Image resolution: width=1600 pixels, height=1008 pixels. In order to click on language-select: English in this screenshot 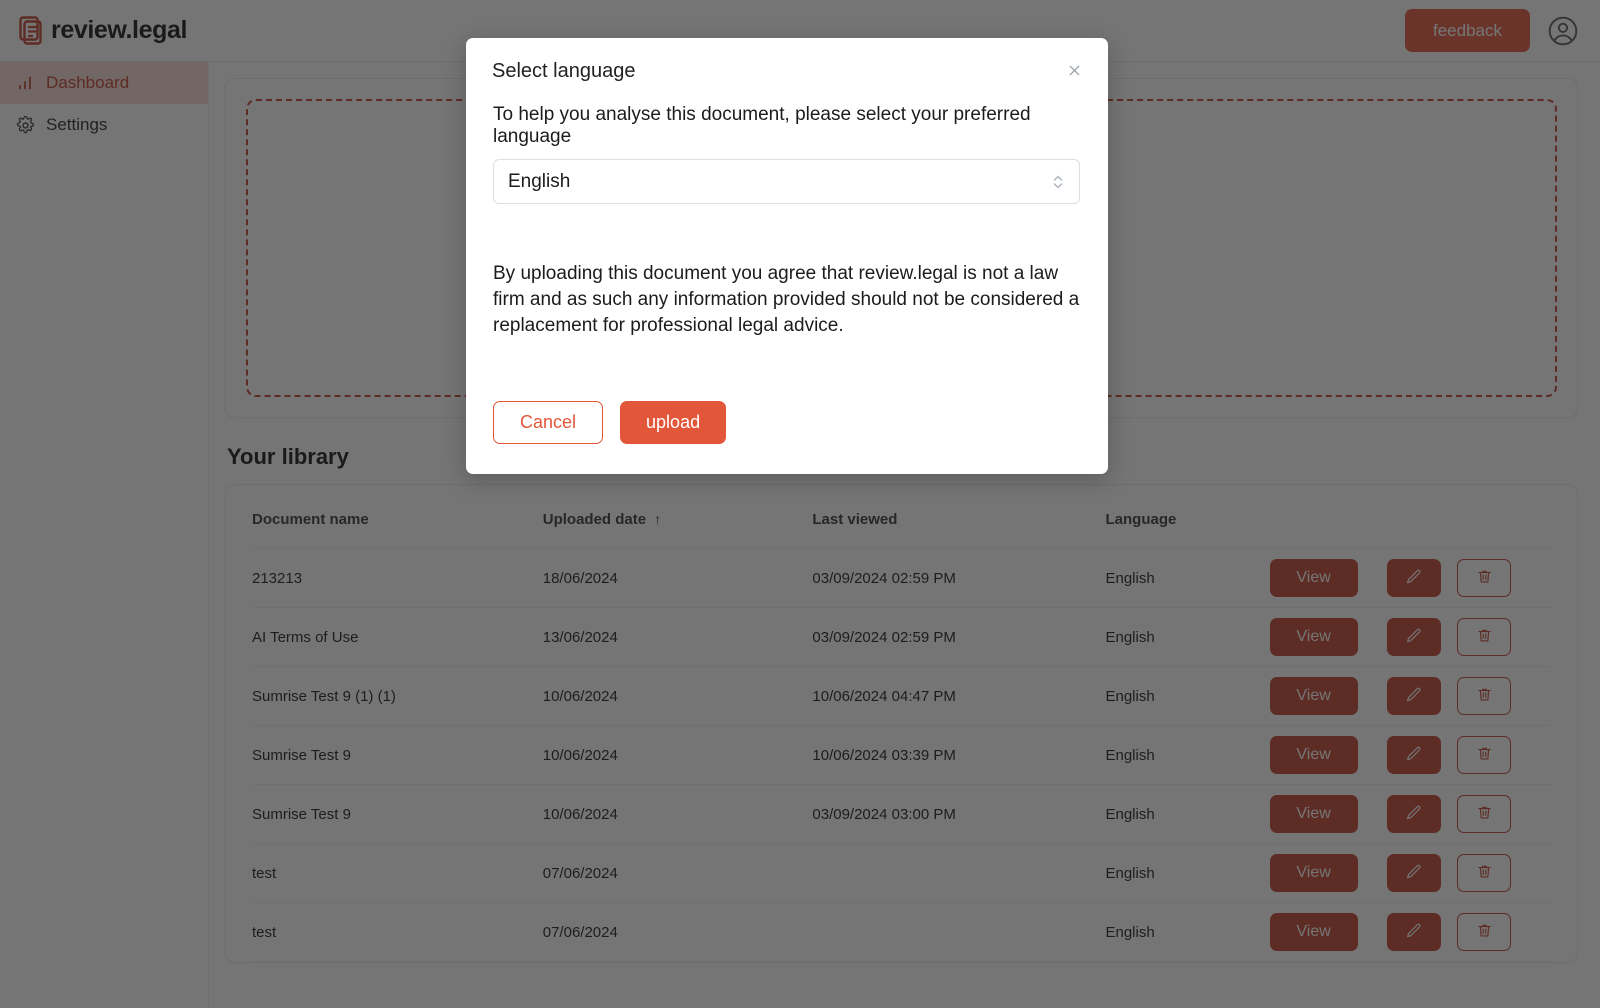, I will do `click(786, 181)`.